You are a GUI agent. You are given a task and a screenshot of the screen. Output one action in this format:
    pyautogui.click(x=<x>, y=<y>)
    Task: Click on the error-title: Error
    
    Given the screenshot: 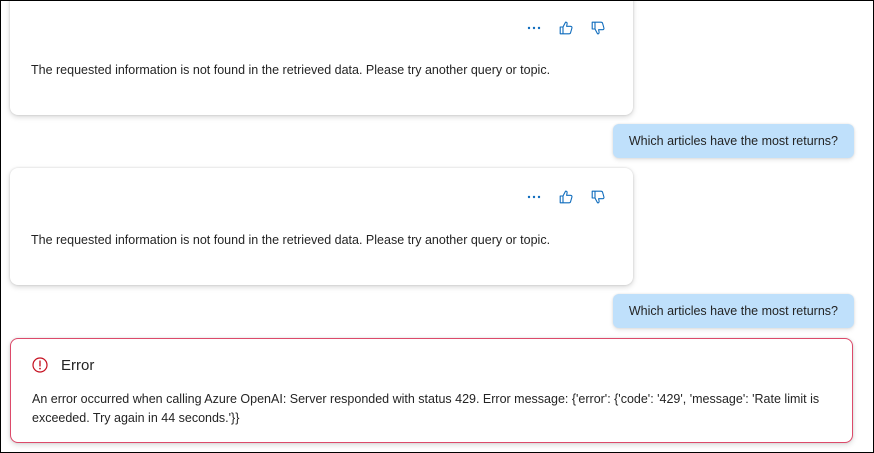 What is the action you would take?
    pyautogui.click(x=78, y=365)
    